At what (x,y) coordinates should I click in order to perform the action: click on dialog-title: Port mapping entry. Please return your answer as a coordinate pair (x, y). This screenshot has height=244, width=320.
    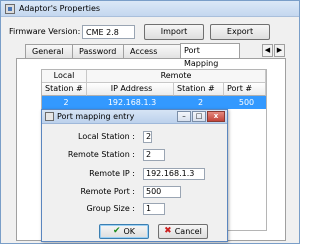
    Looking at the image, I should click on (96, 116).